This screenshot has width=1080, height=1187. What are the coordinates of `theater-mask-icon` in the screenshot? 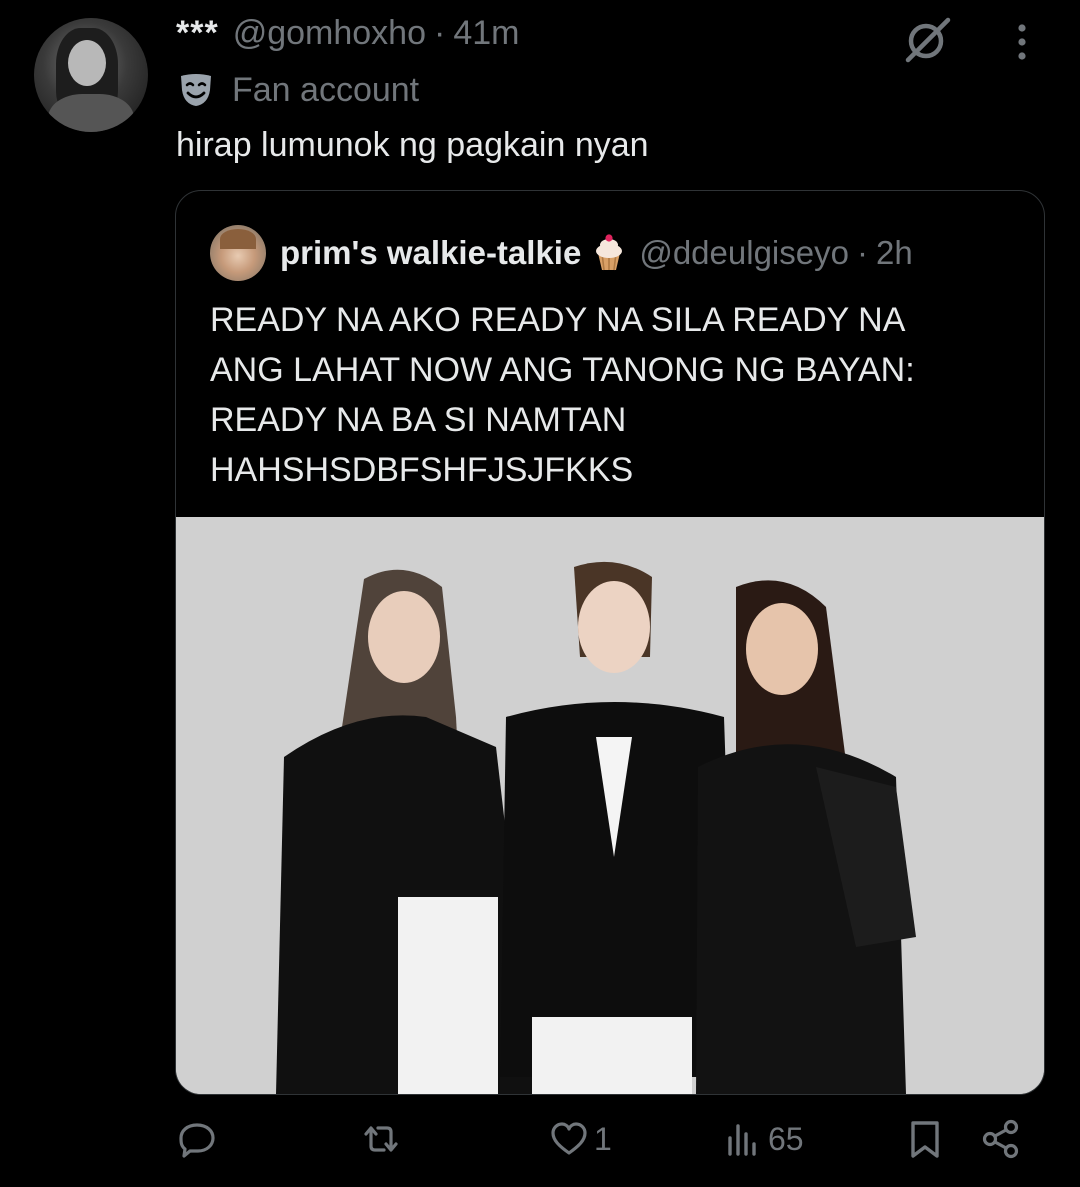 It's located at (196, 90).